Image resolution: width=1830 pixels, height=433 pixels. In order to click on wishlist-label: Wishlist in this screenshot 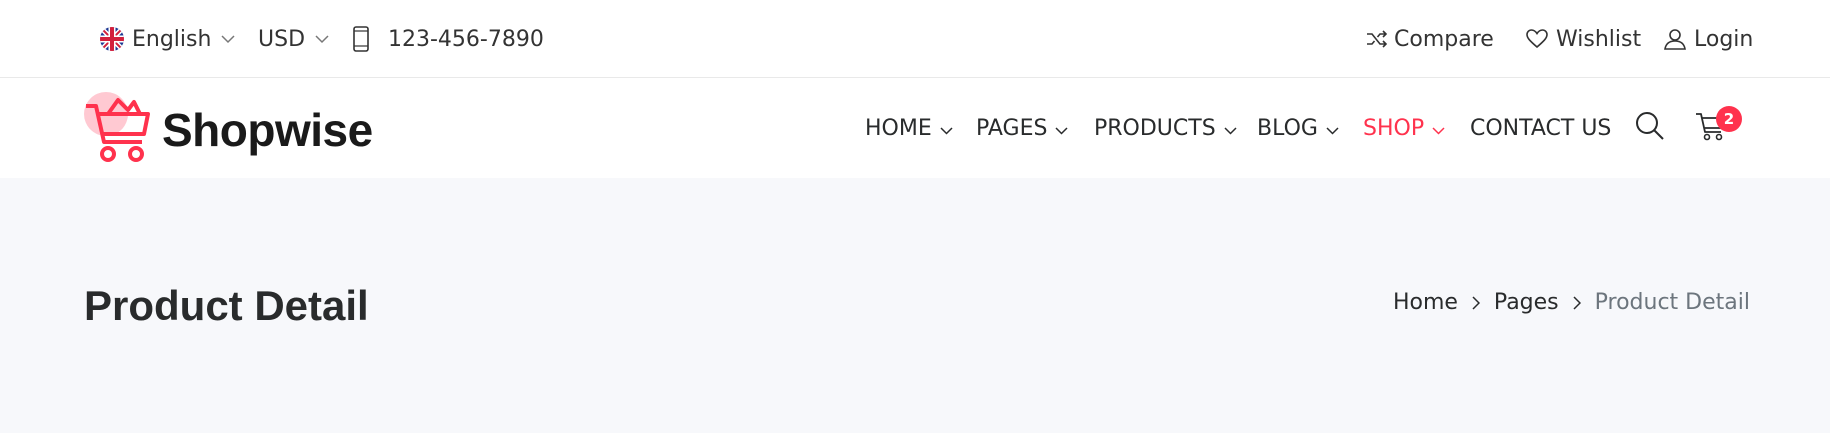, I will do `click(1599, 39)`.